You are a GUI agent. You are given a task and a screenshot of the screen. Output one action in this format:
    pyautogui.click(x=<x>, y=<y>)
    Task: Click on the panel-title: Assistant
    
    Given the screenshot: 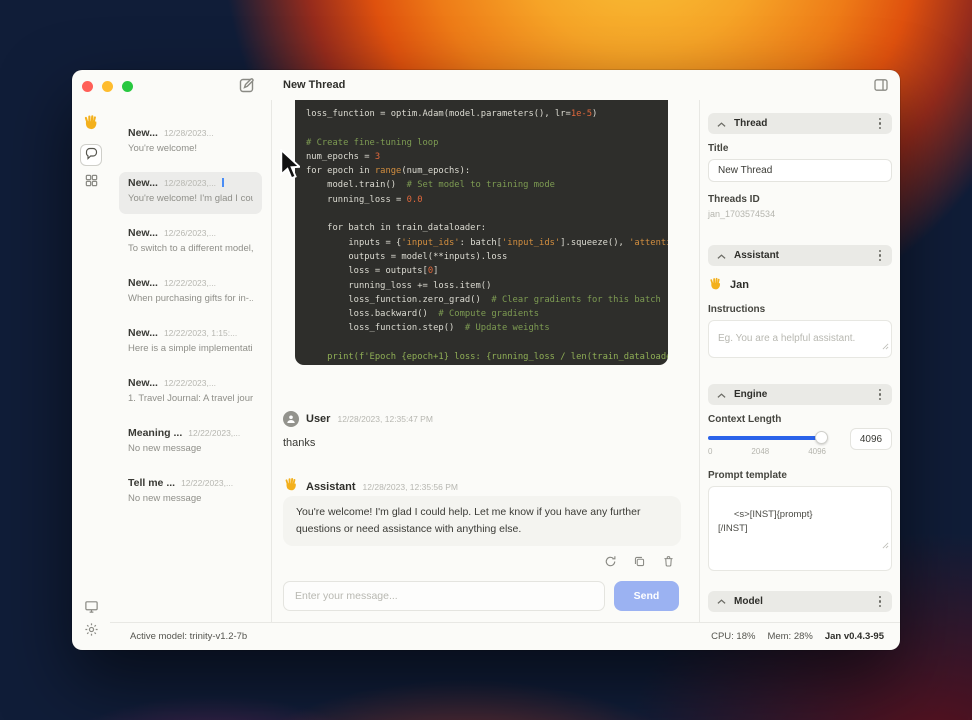 What is the action you would take?
    pyautogui.click(x=757, y=255)
    